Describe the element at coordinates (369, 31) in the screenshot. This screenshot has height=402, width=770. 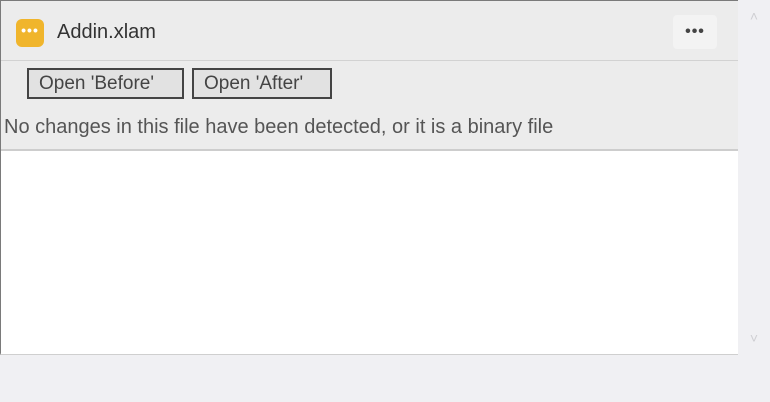
I see `file-header: ••• Addin.xlam •••` at that location.